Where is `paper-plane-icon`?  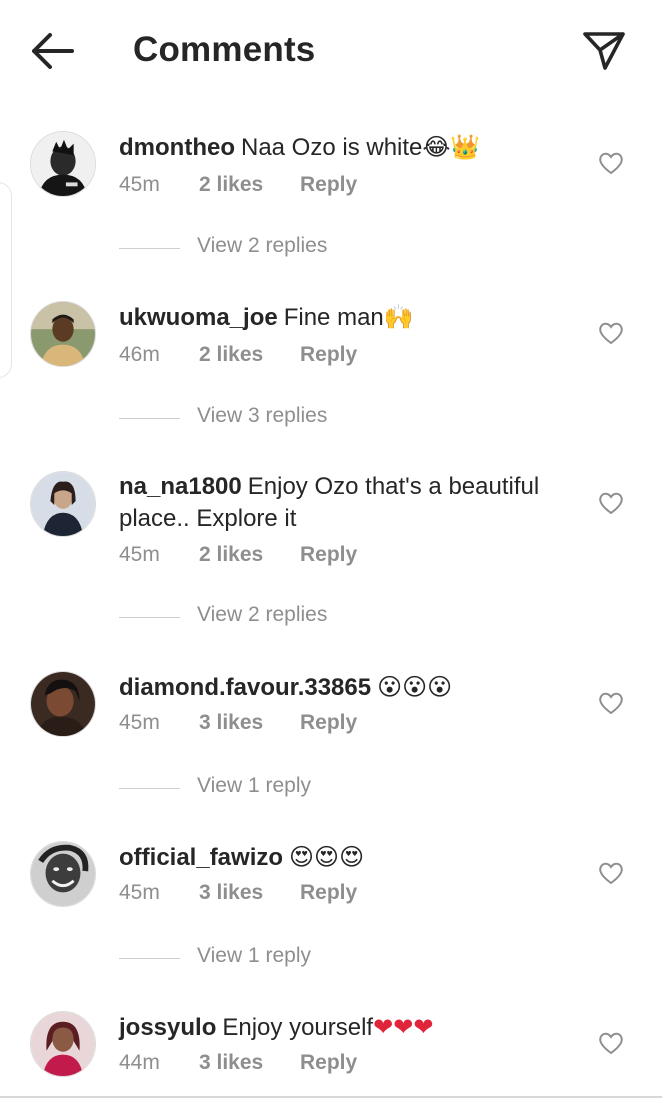
paper-plane-icon is located at coordinates (604, 51).